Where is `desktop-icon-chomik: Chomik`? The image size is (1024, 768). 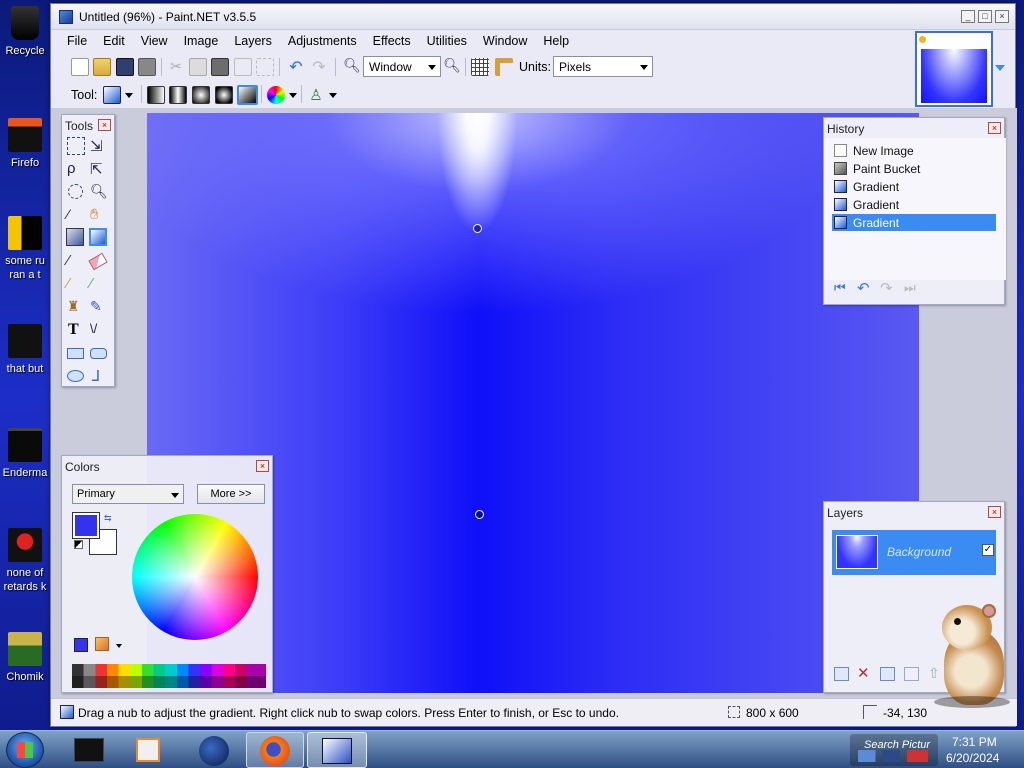
desktop-icon-chomik: Chomik is located at coordinates (25, 658).